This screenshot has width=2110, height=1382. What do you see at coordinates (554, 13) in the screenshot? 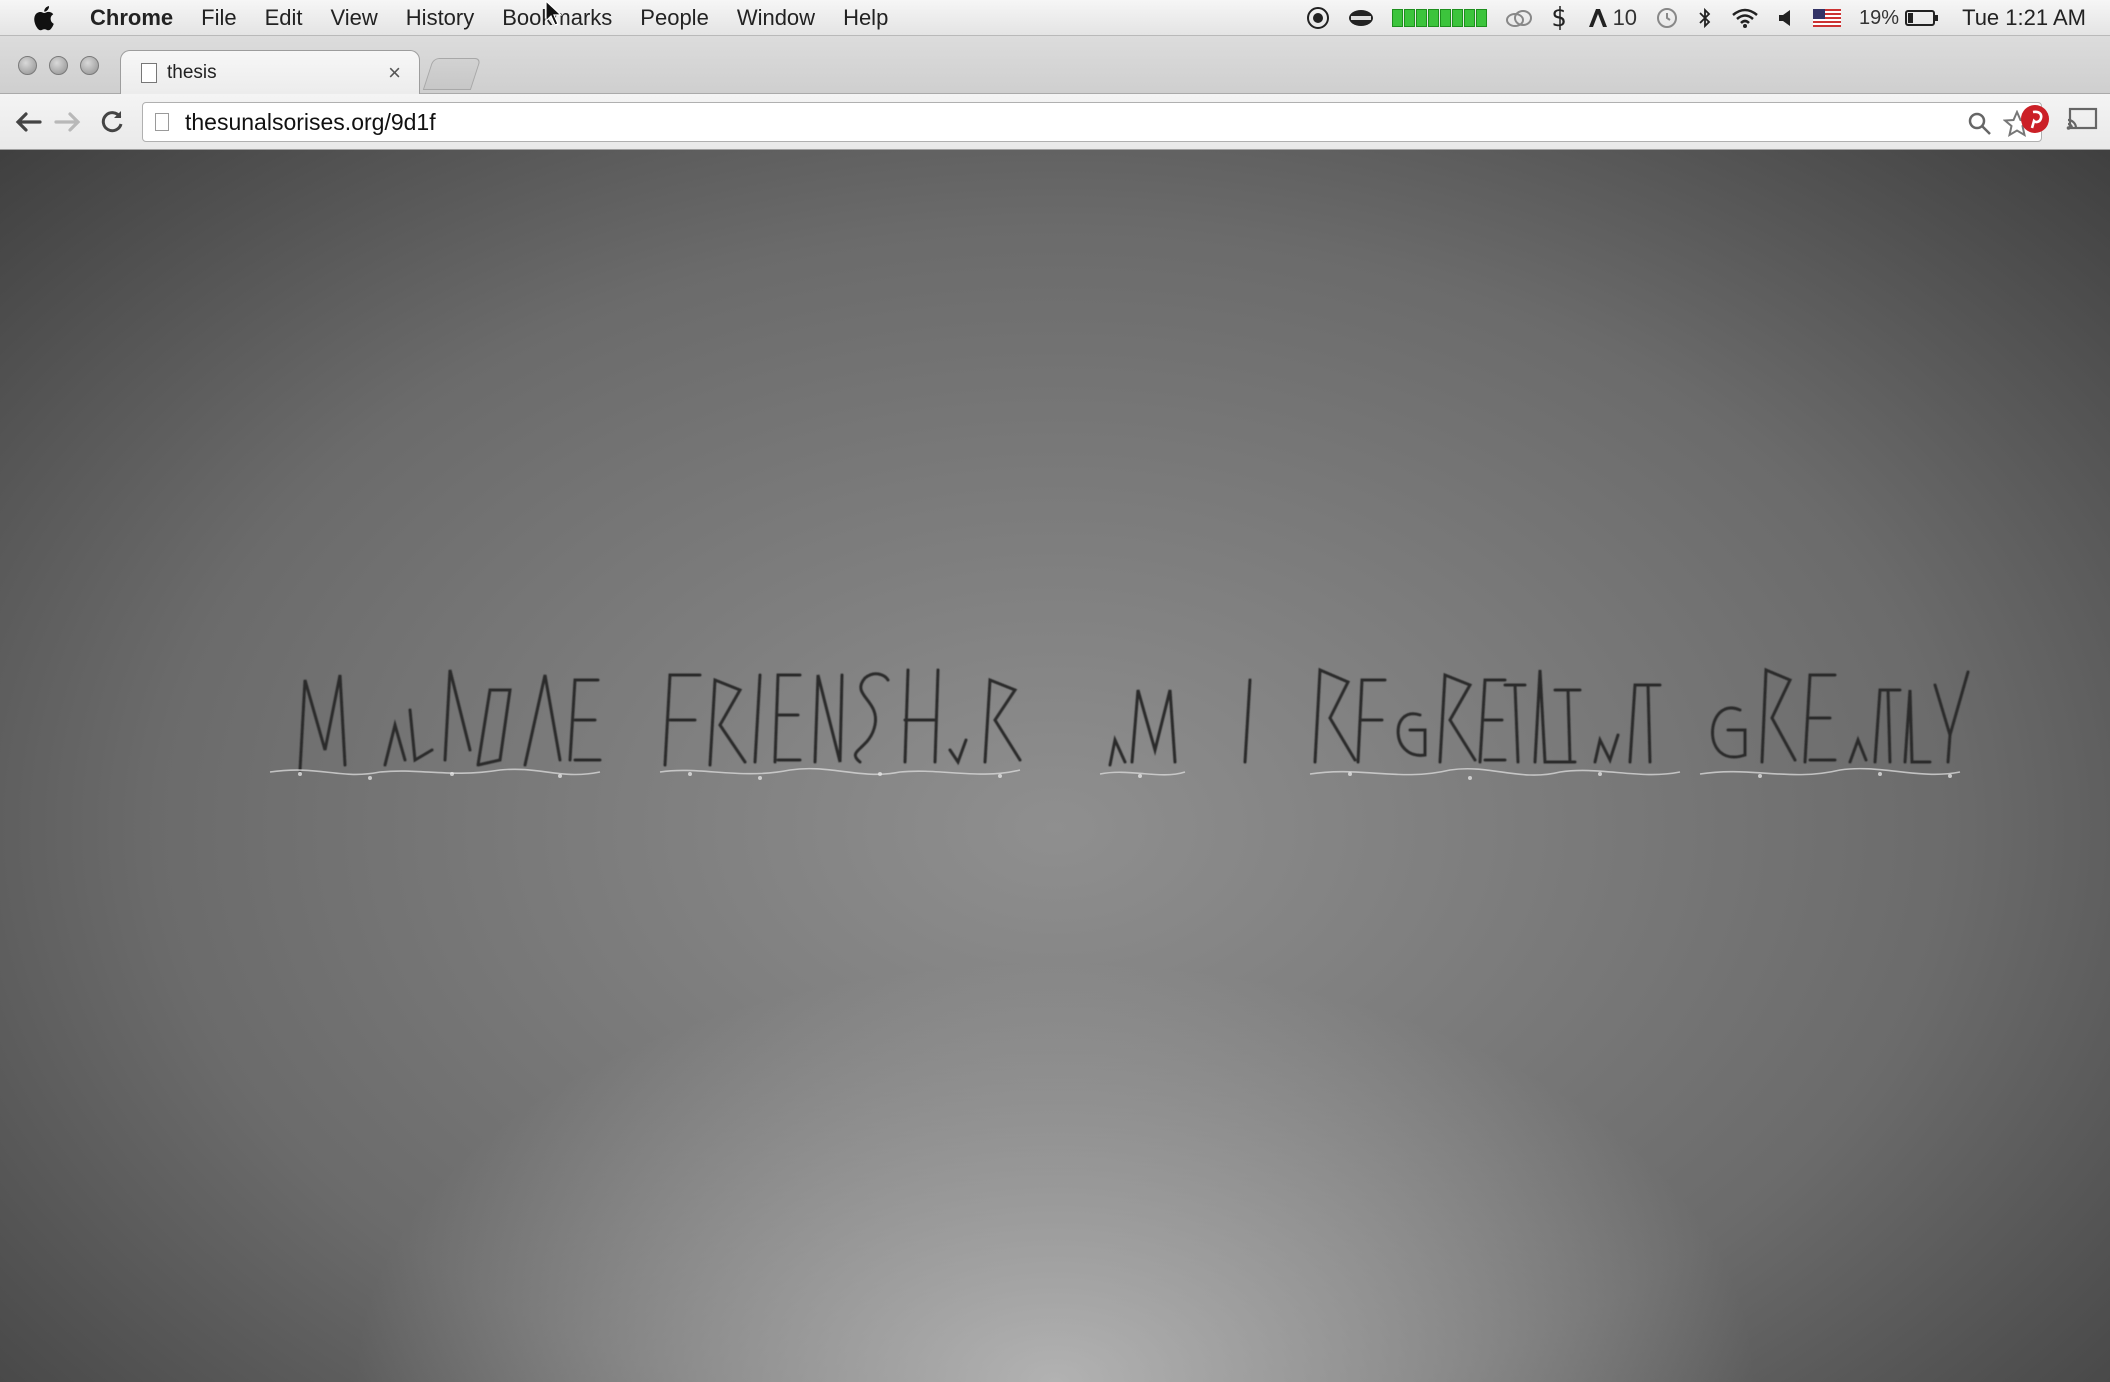
I see `mouse-cursor-icon` at bounding box center [554, 13].